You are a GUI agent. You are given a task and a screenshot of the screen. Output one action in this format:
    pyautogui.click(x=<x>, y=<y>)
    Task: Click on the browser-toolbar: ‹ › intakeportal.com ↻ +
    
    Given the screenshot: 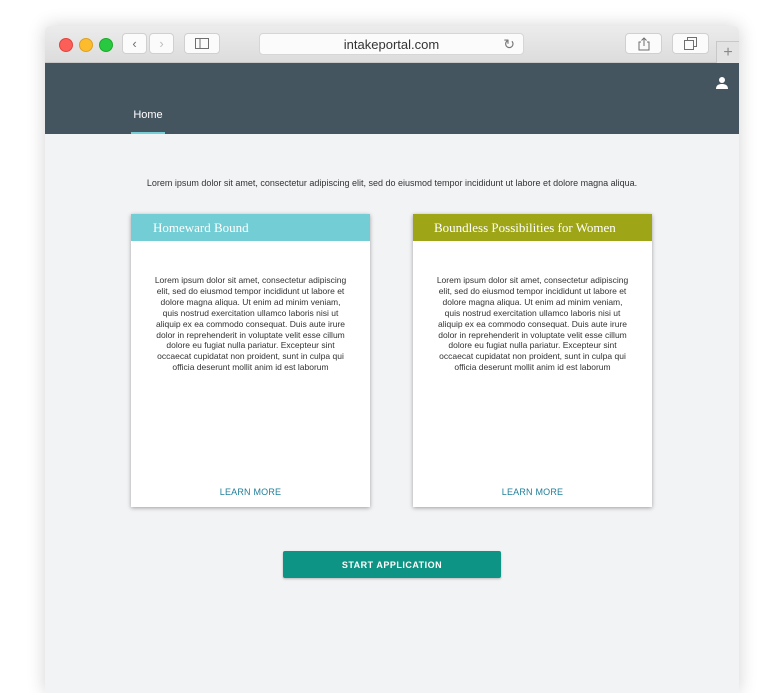 What is the action you would take?
    pyautogui.click(x=392, y=44)
    